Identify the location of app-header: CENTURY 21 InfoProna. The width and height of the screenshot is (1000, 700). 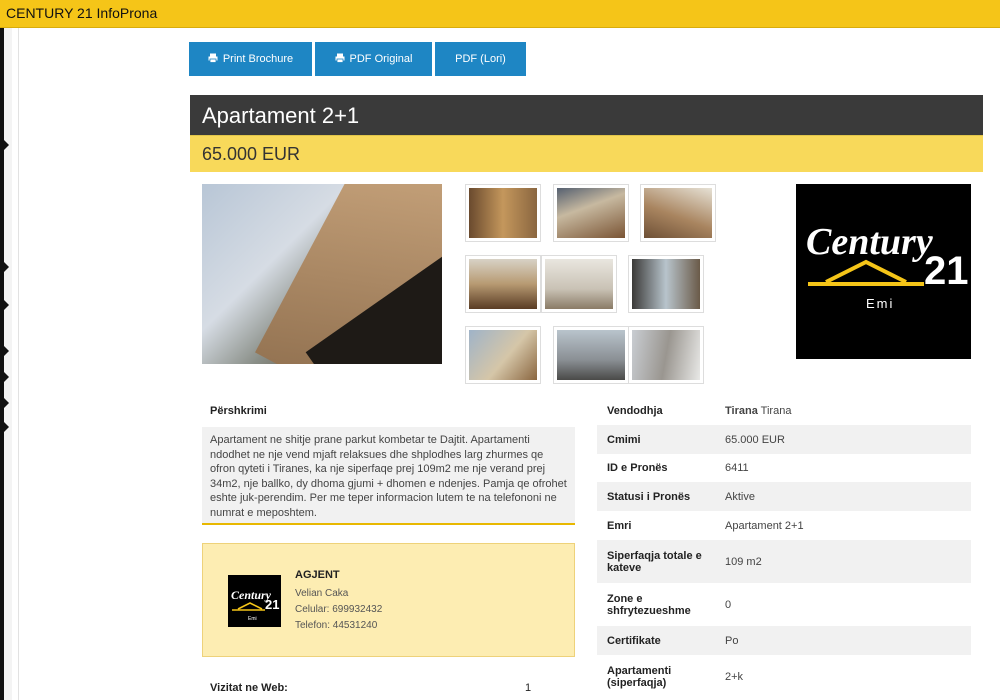
(500, 14).